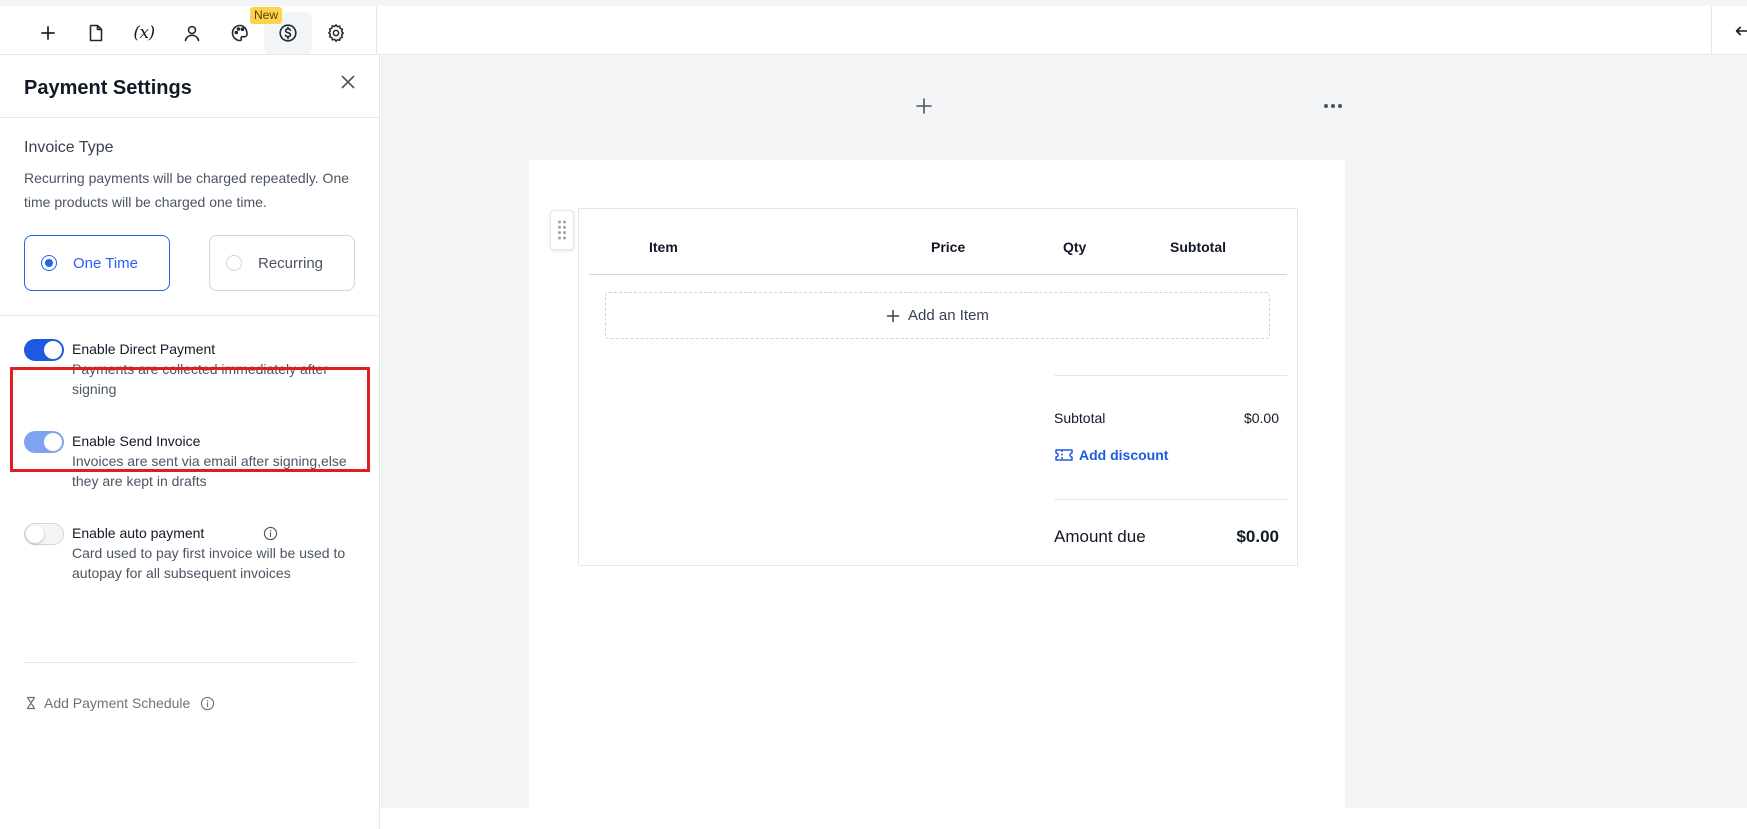 The width and height of the screenshot is (1747, 829). I want to click on radio-label: Recurring, so click(291, 263).